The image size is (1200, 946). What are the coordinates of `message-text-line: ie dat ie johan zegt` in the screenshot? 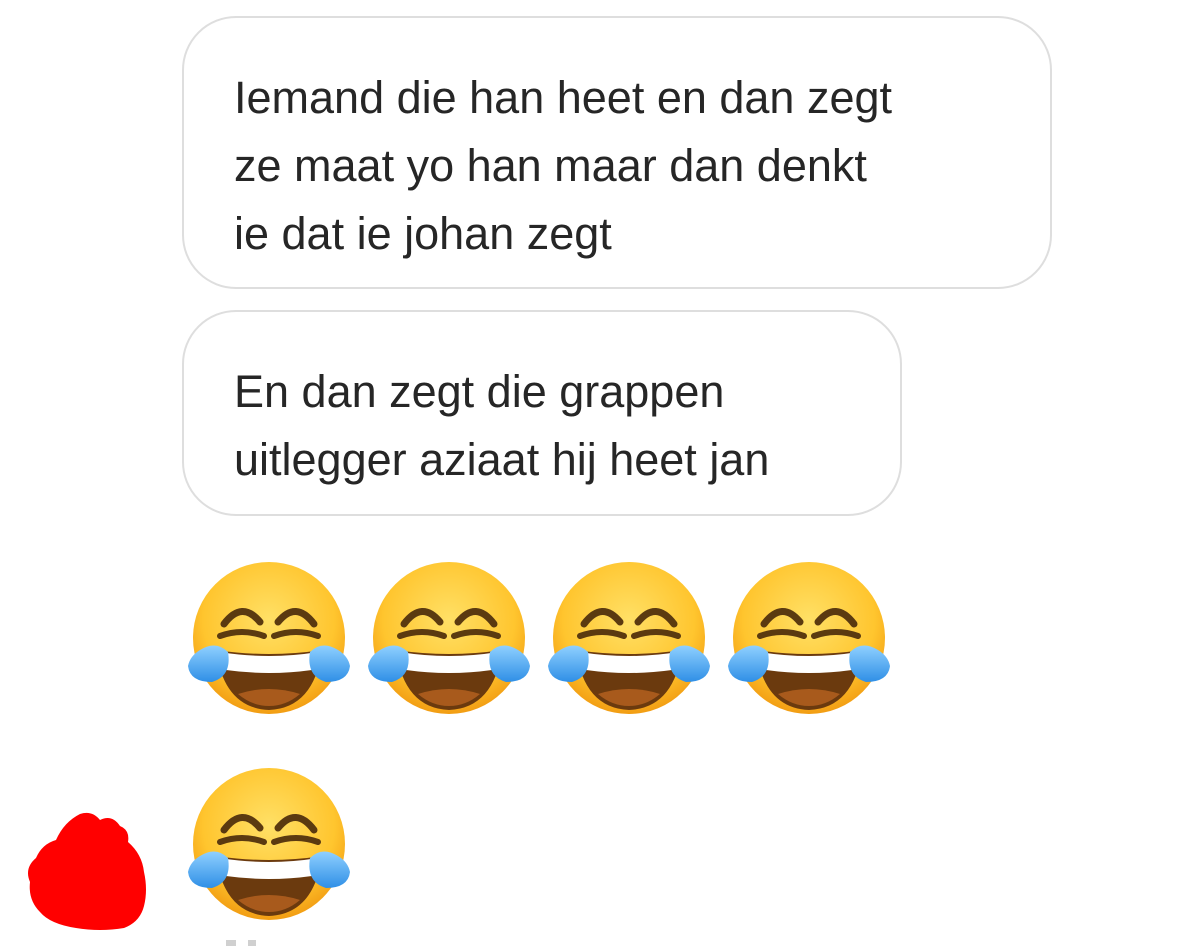 It's located at (423, 233).